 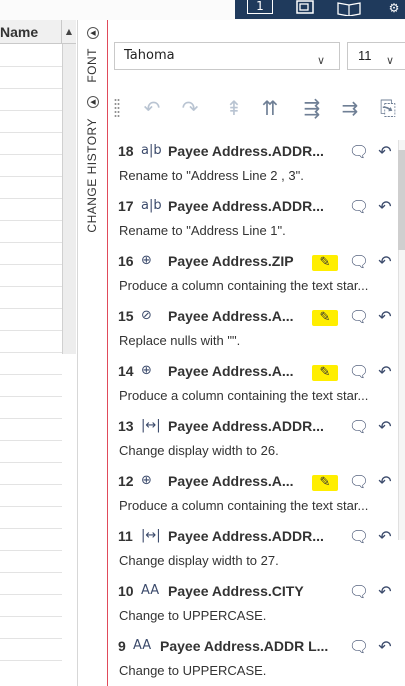 I want to click on step-number: 15, so click(x=126, y=316).